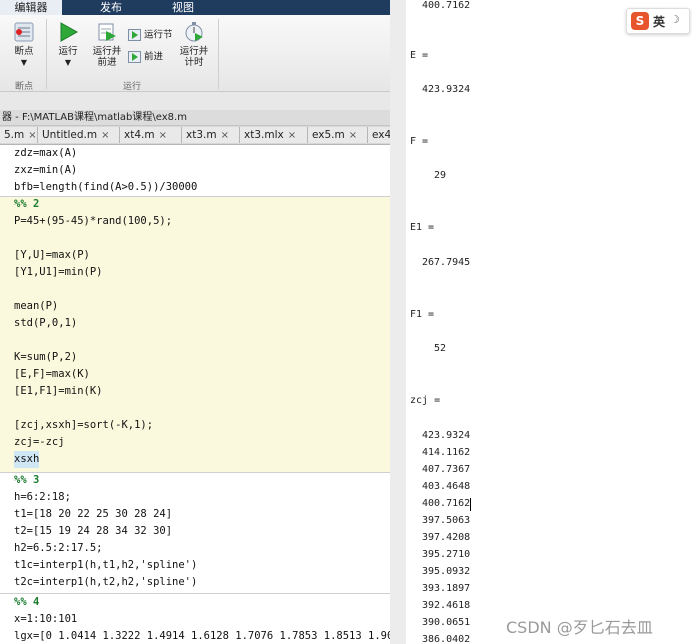 Image resolution: width=692 pixels, height=644 pixels. Describe the element at coordinates (440, 175) in the screenshot. I see `output-value: 29` at that location.